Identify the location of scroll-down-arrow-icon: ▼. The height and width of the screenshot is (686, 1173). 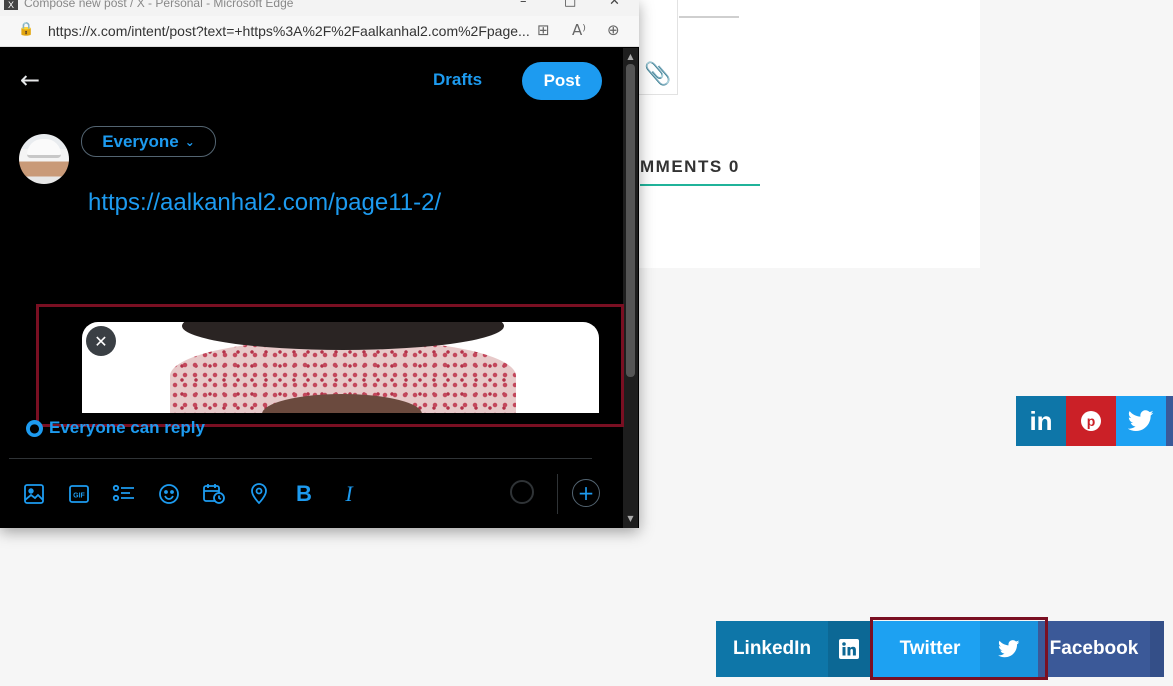
(630, 518).